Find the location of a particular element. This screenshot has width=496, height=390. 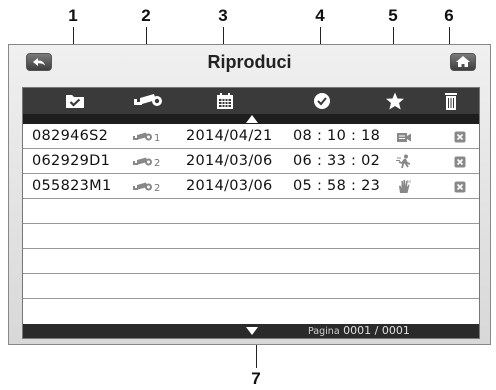

camera-number: 1 is located at coordinates (157, 138).